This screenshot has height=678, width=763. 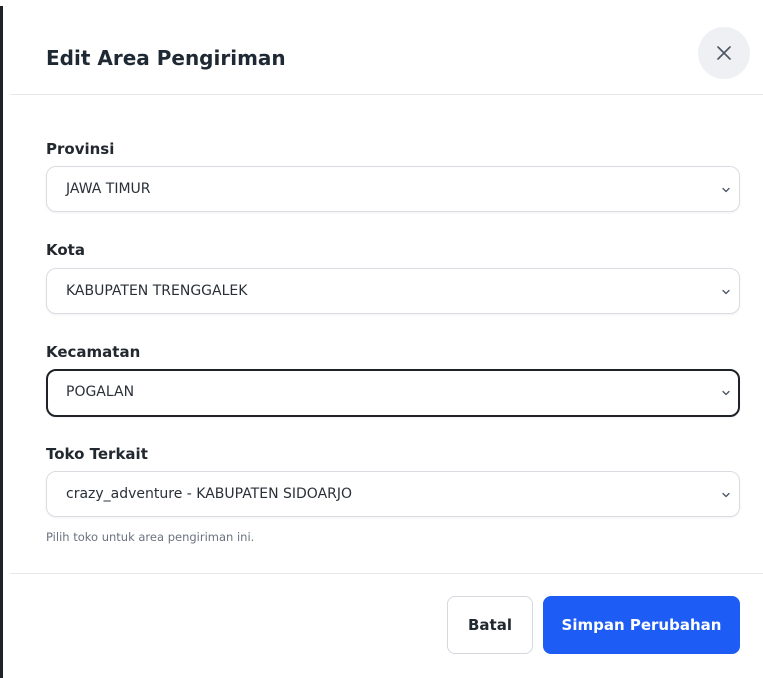 I want to click on city-select: KABUPATEN TRENGGALEK, so click(x=393, y=291).